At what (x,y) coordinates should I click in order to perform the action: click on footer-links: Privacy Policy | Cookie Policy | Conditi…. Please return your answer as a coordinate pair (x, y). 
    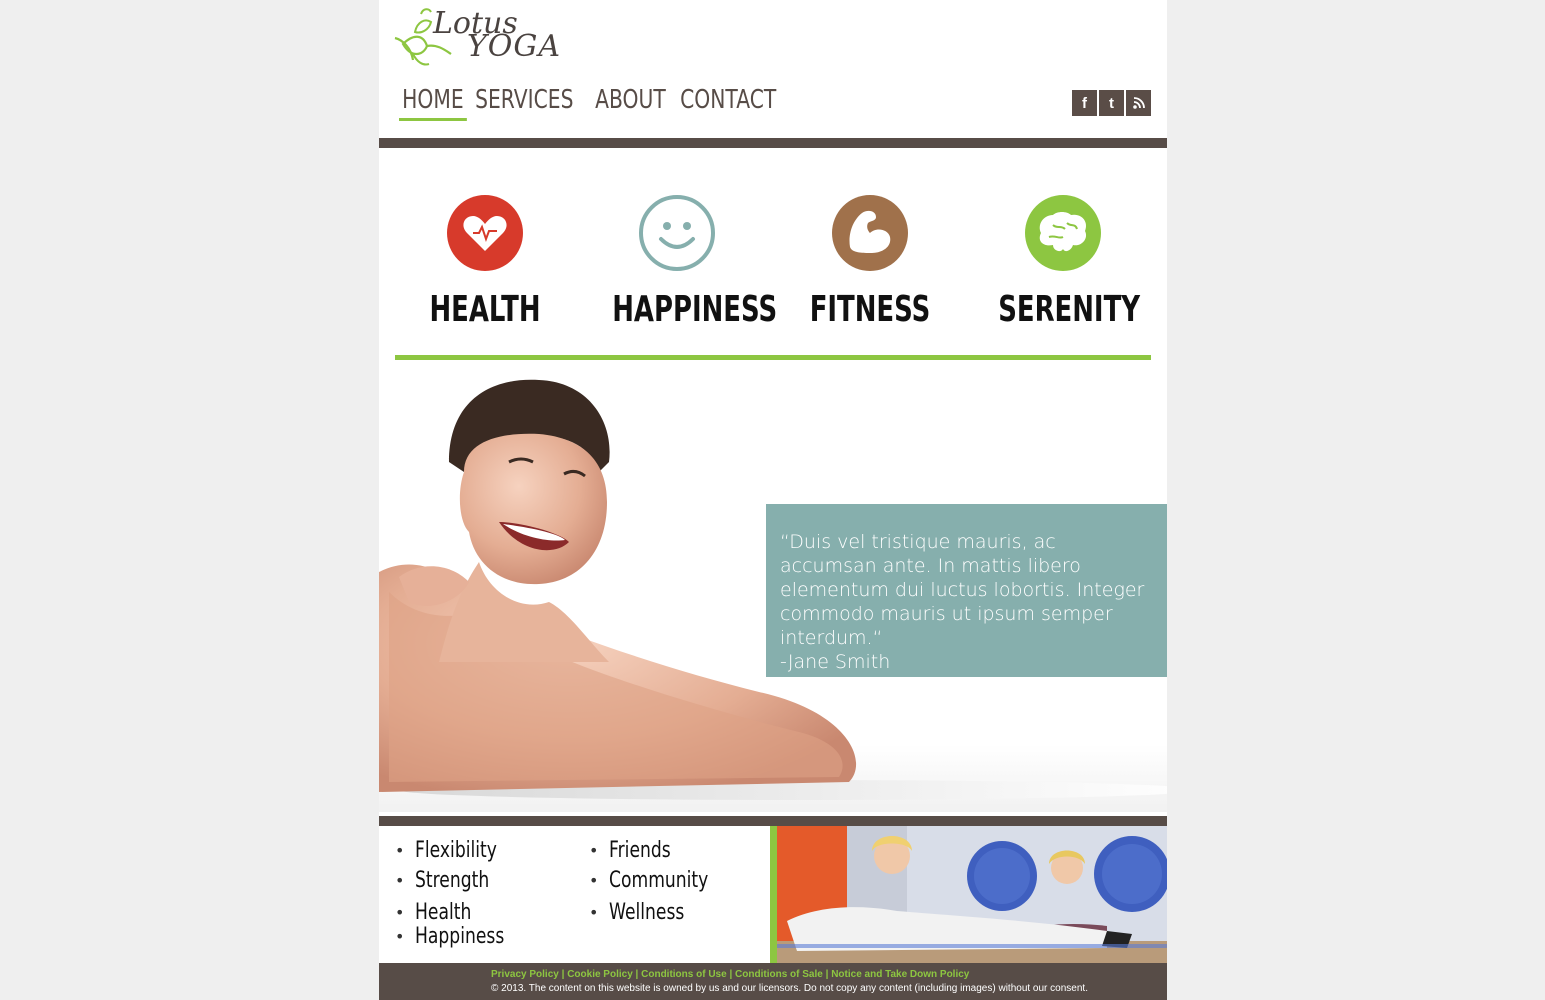
    Looking at the image, I should click on (730, 974).